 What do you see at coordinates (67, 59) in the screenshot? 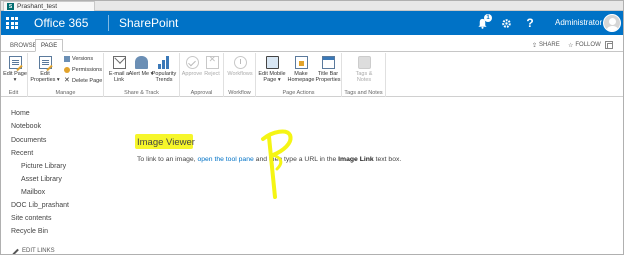
I see `versions-icon` at bounding box center [67, 59].